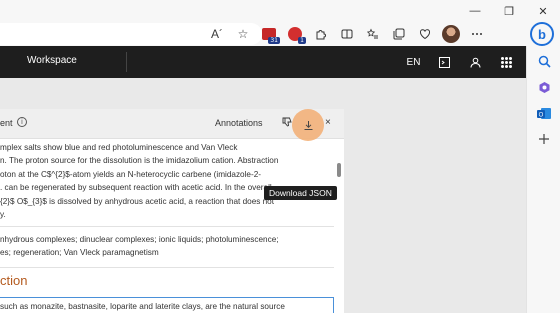 The image size is (560, 313). I want to click on minimize-button: —, so click(475, 11).